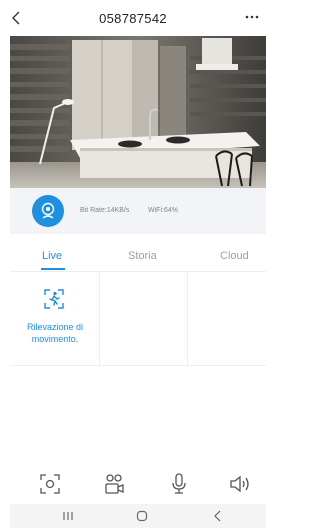  What do you see at coordinates (252, 17) in the screenshot?
I see `more-dots-icon` at bounding box center [252, 17].